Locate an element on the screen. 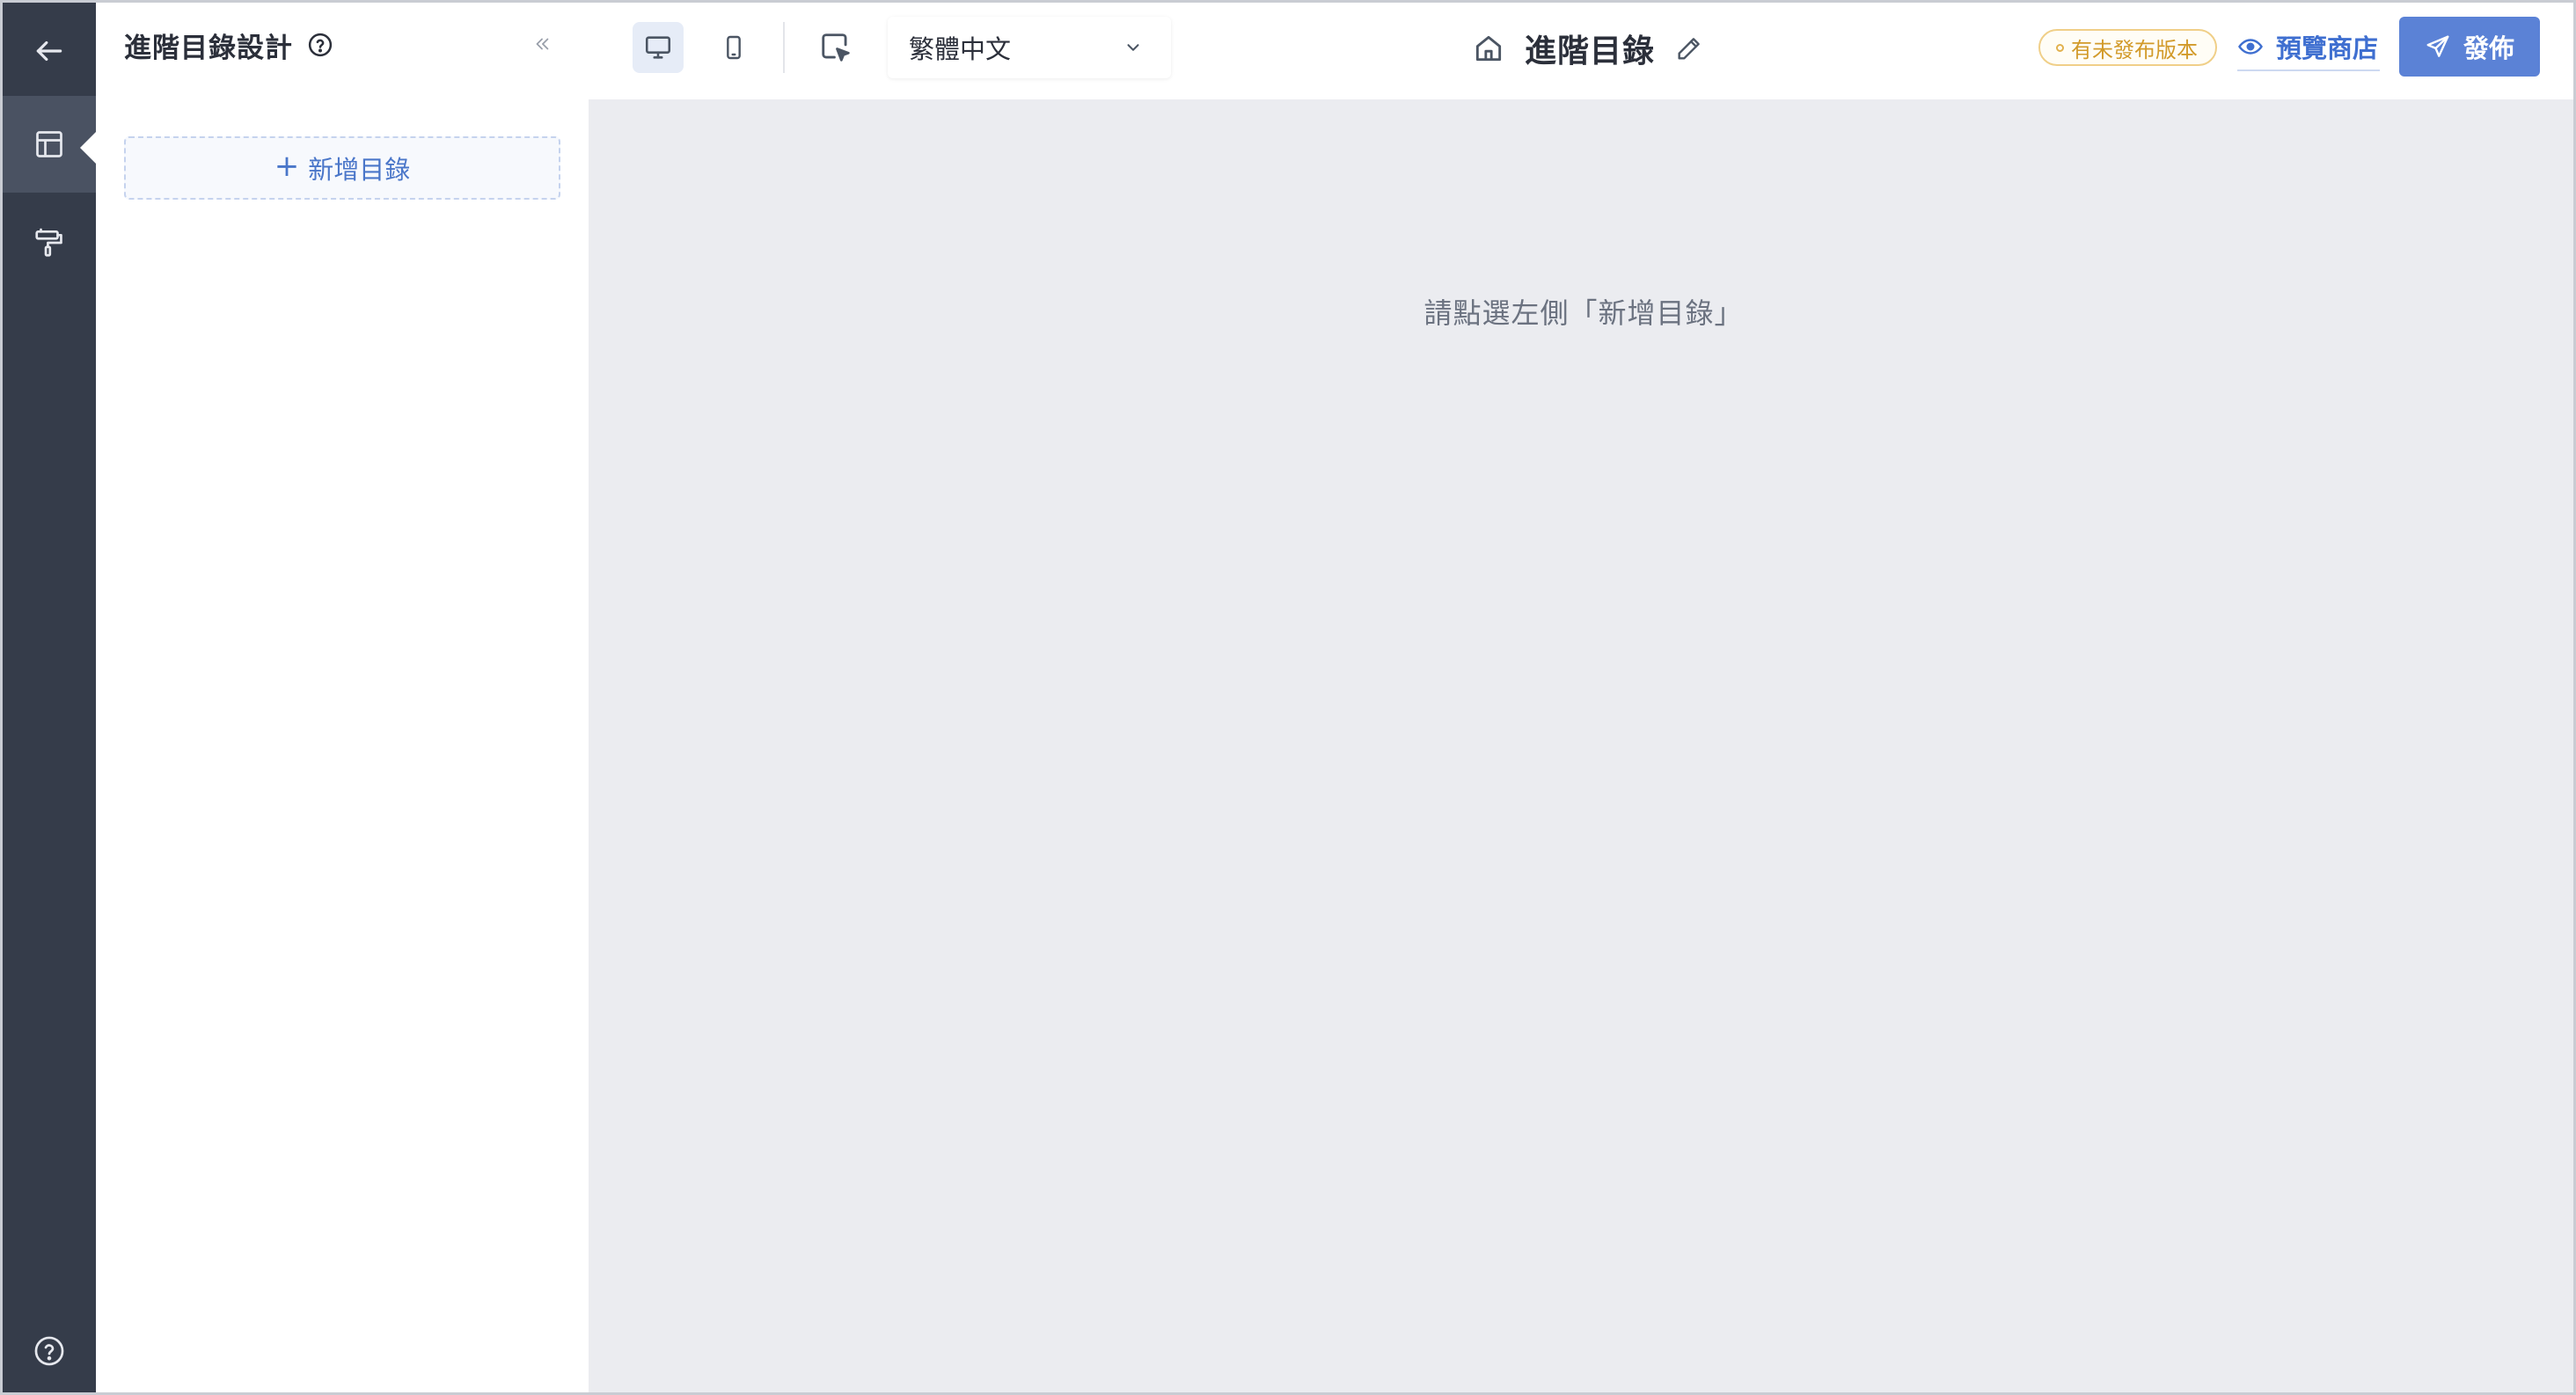  plus-icon: + is located at coordinates (287, 166).